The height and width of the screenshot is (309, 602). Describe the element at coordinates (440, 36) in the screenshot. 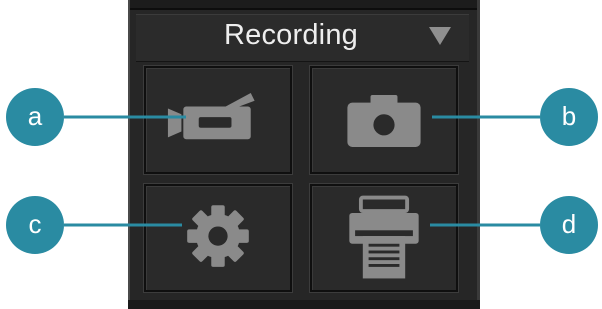

I see `triangle-down-icon` at that location.